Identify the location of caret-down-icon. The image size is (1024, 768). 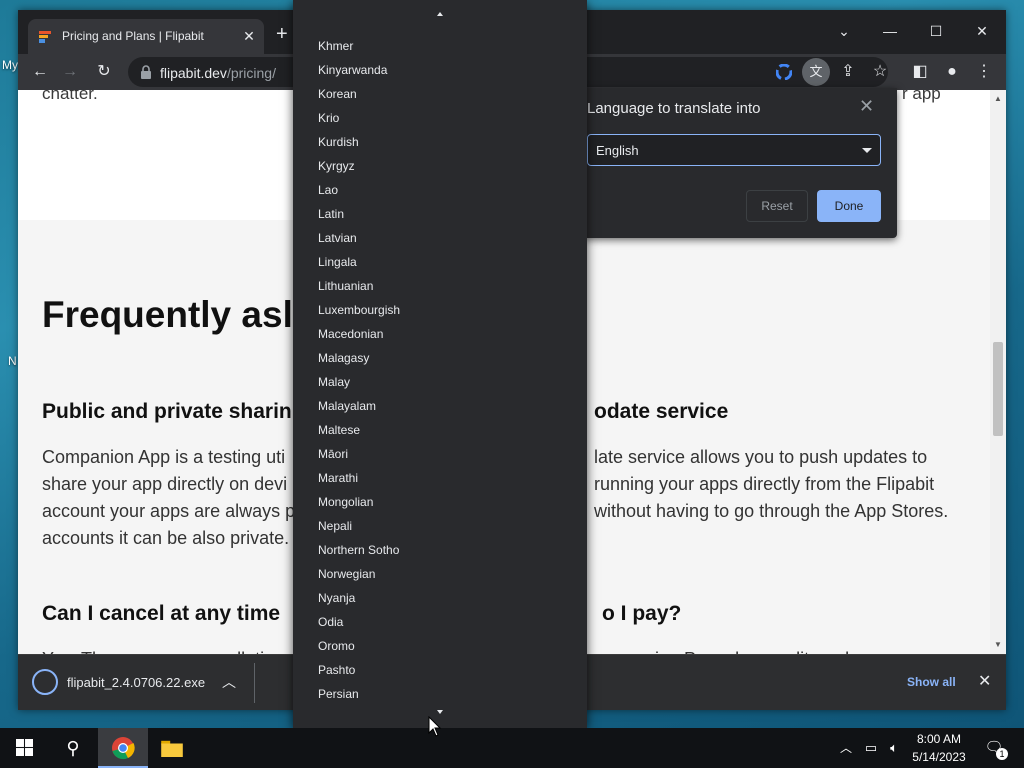
(867, 150).